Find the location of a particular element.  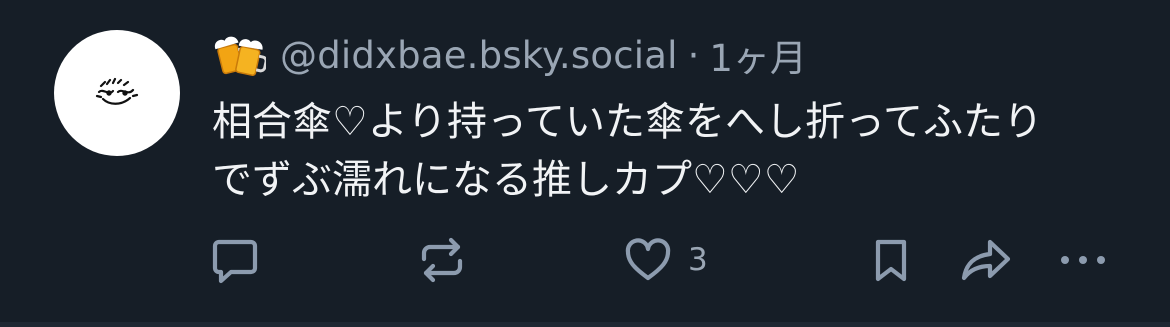

avatar-drawing-icon is located at coordinates (117, 91).